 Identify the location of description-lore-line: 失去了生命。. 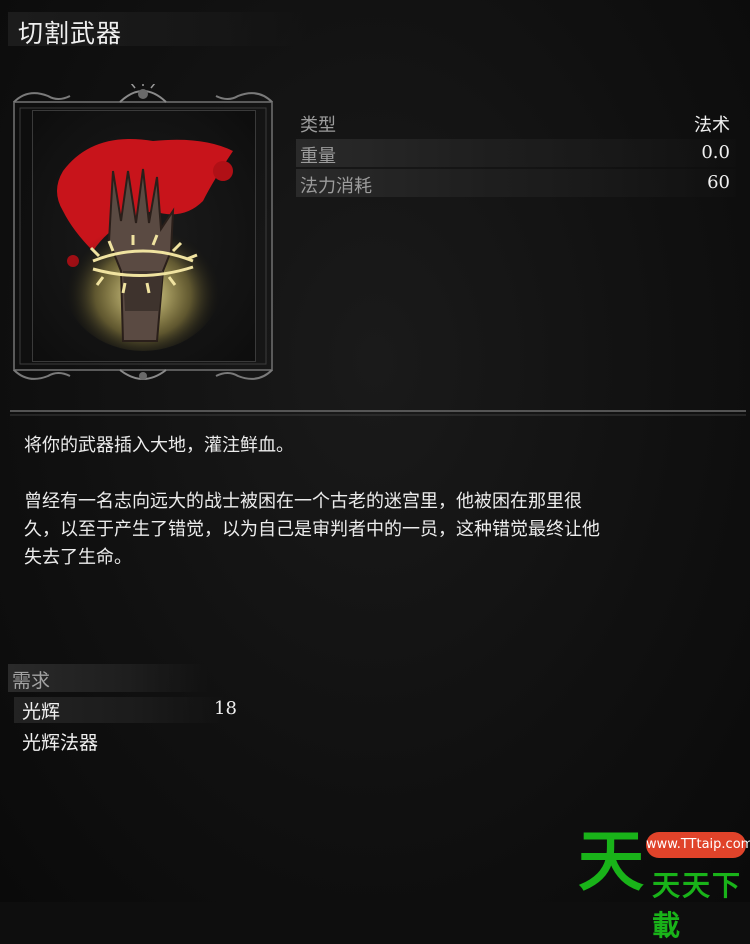
(78, 557).